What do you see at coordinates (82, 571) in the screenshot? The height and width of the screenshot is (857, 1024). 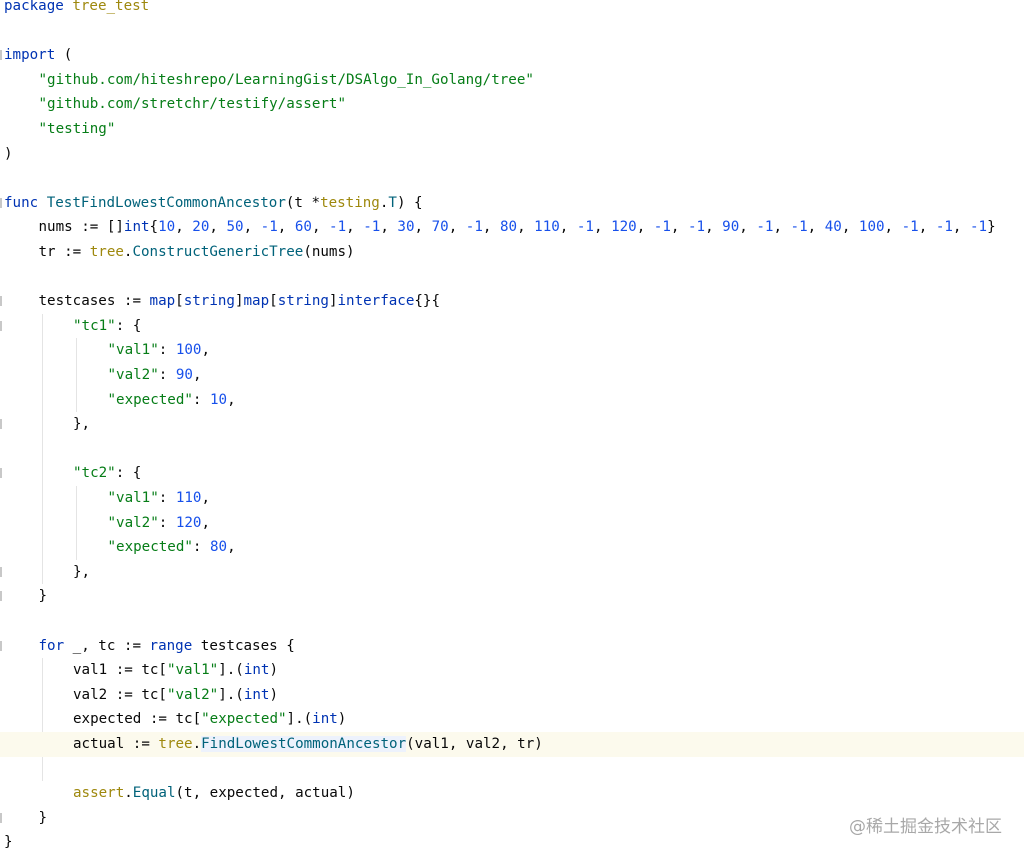 I see `code-token: },` at bounding box center [82, 571].